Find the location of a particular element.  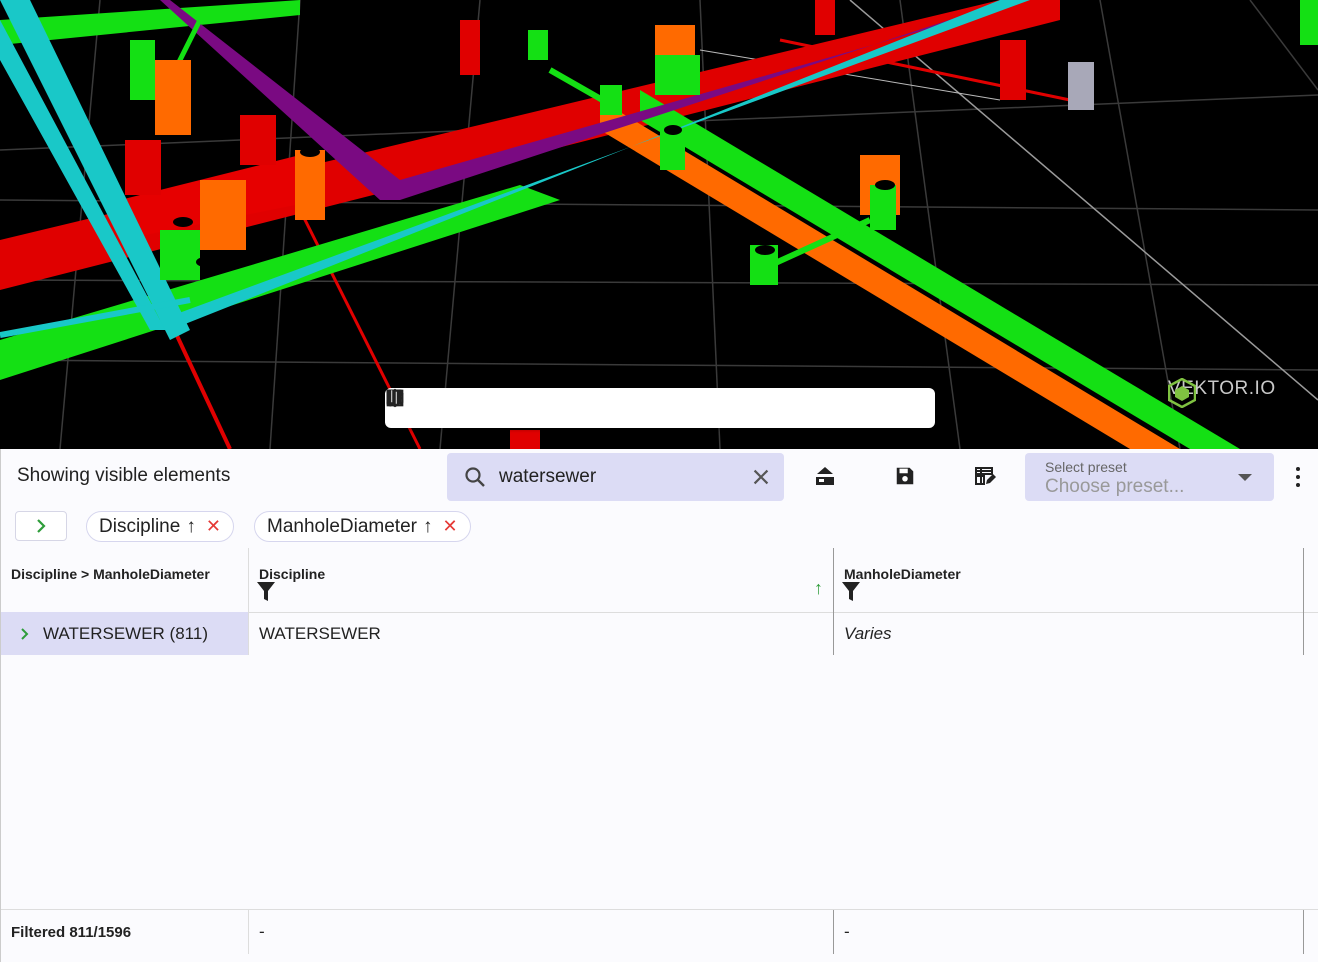

preset-label: Select preset is located at coordinates (1086, 467).